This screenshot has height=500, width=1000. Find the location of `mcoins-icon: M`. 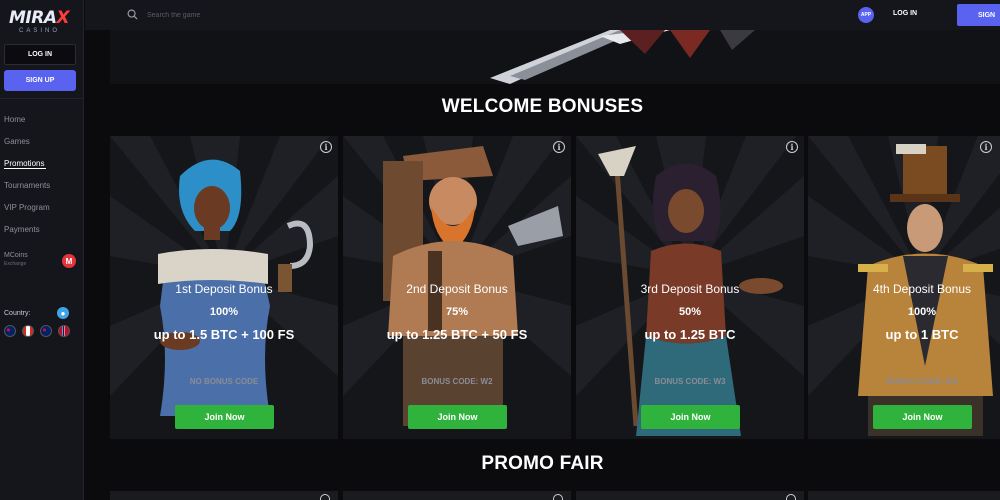

mcoins-icon: M is located at coordinates (69, 261).